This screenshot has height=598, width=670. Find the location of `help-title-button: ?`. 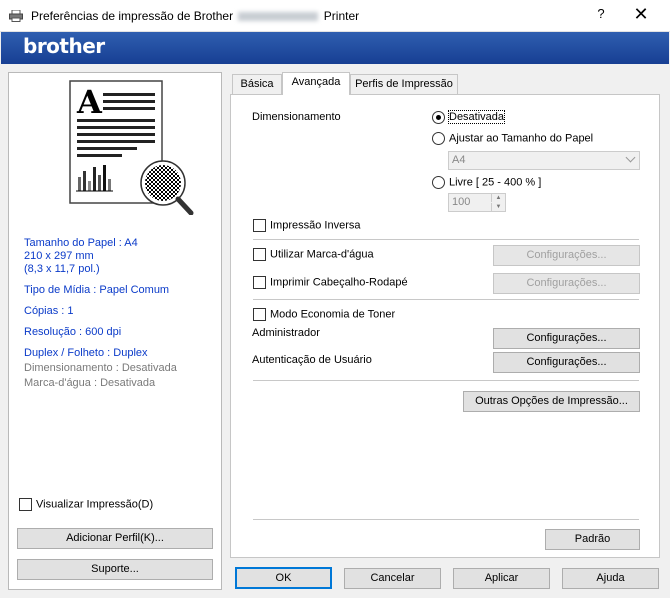

help-title-button: ? is located at coordinates (601, 16).